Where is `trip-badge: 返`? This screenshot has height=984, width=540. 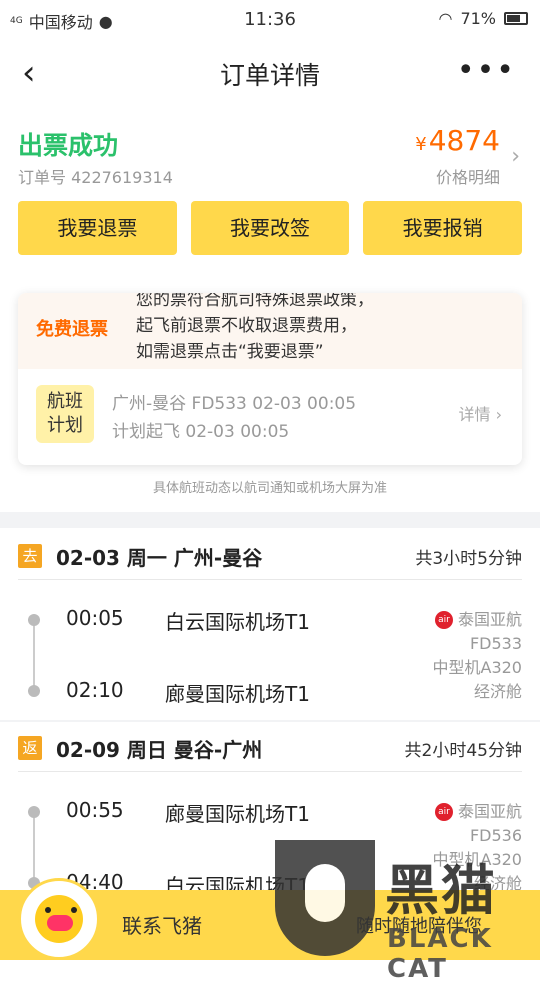 trip-badge: 返 is located at coordinates (30, 748).